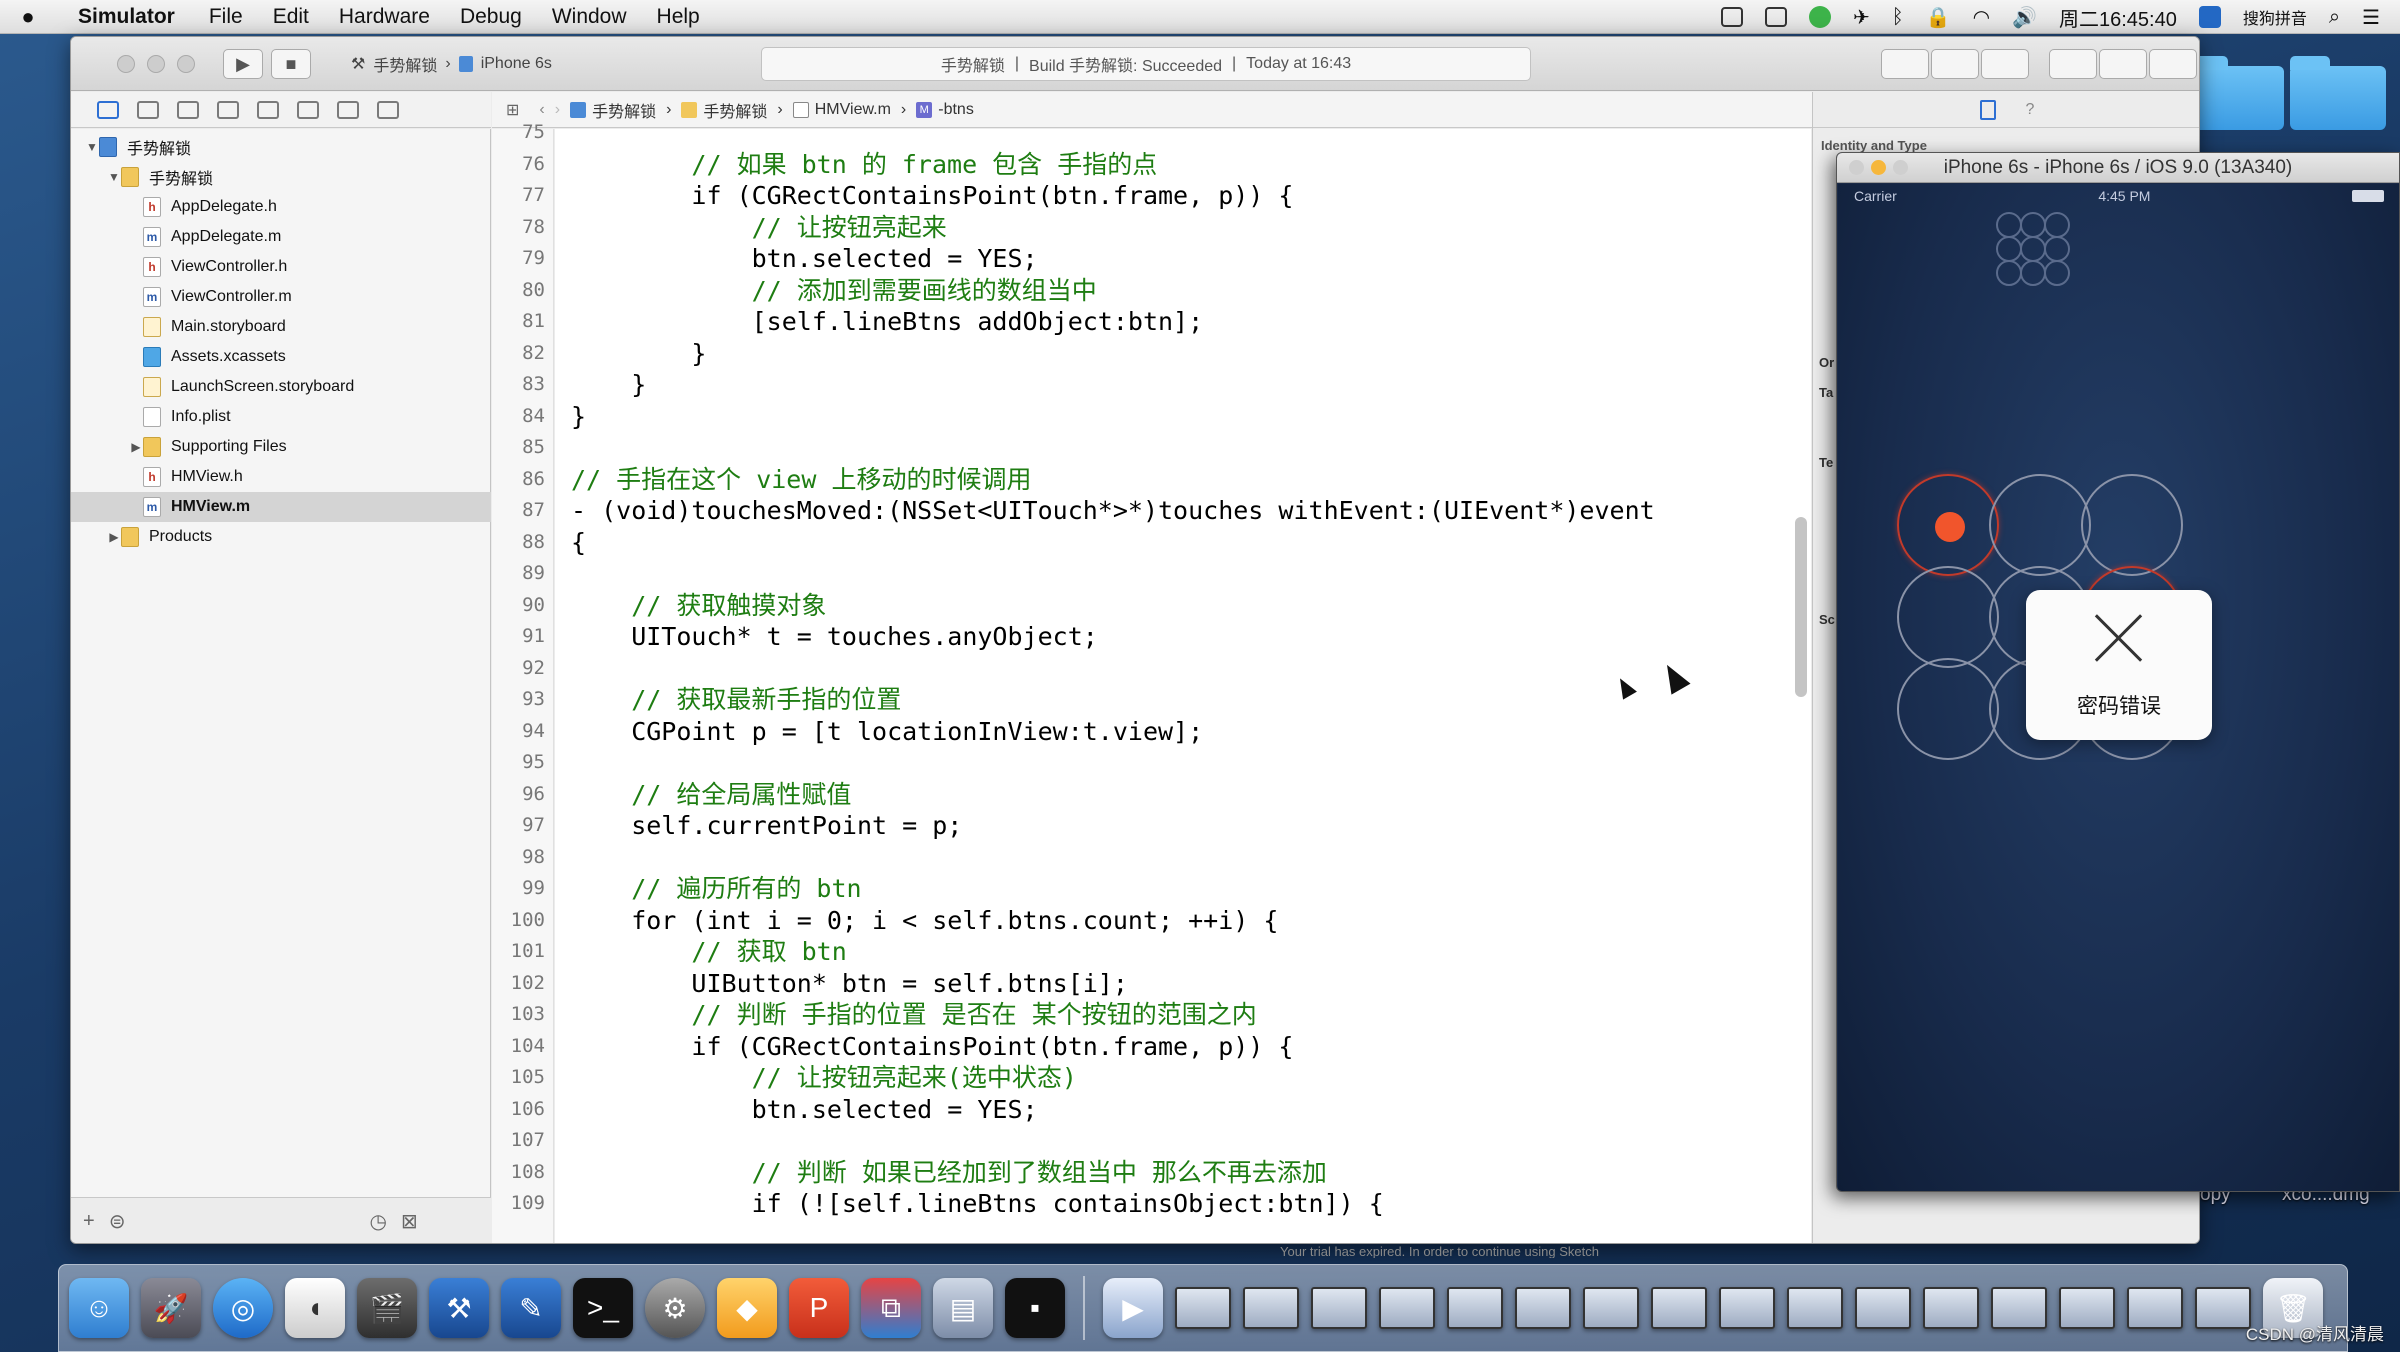  Describe the element at coordinates (1035, 1308) in the screenshot. I see `console-icon: ▪` at that location.